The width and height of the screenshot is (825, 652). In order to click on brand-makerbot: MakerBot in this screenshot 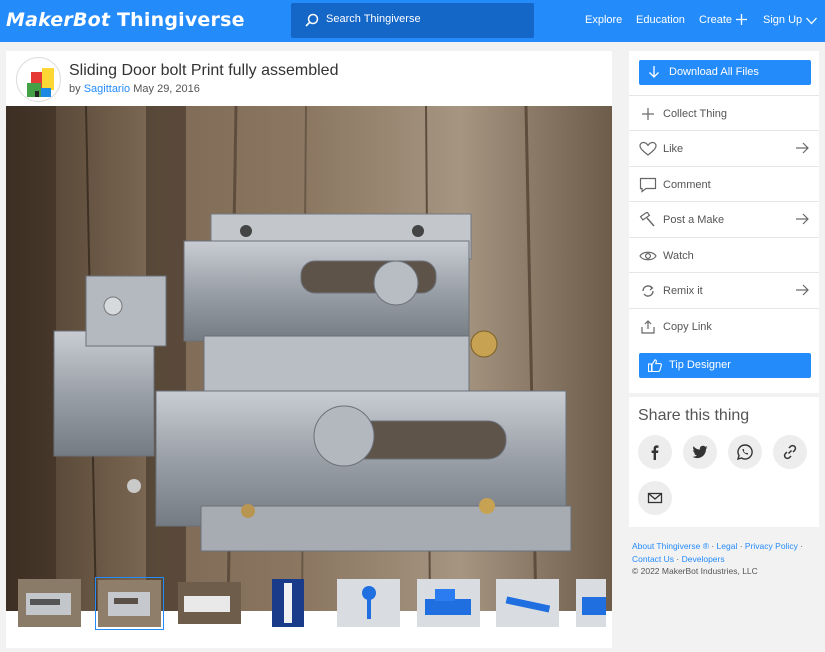, I will do `click(58, 20)`.